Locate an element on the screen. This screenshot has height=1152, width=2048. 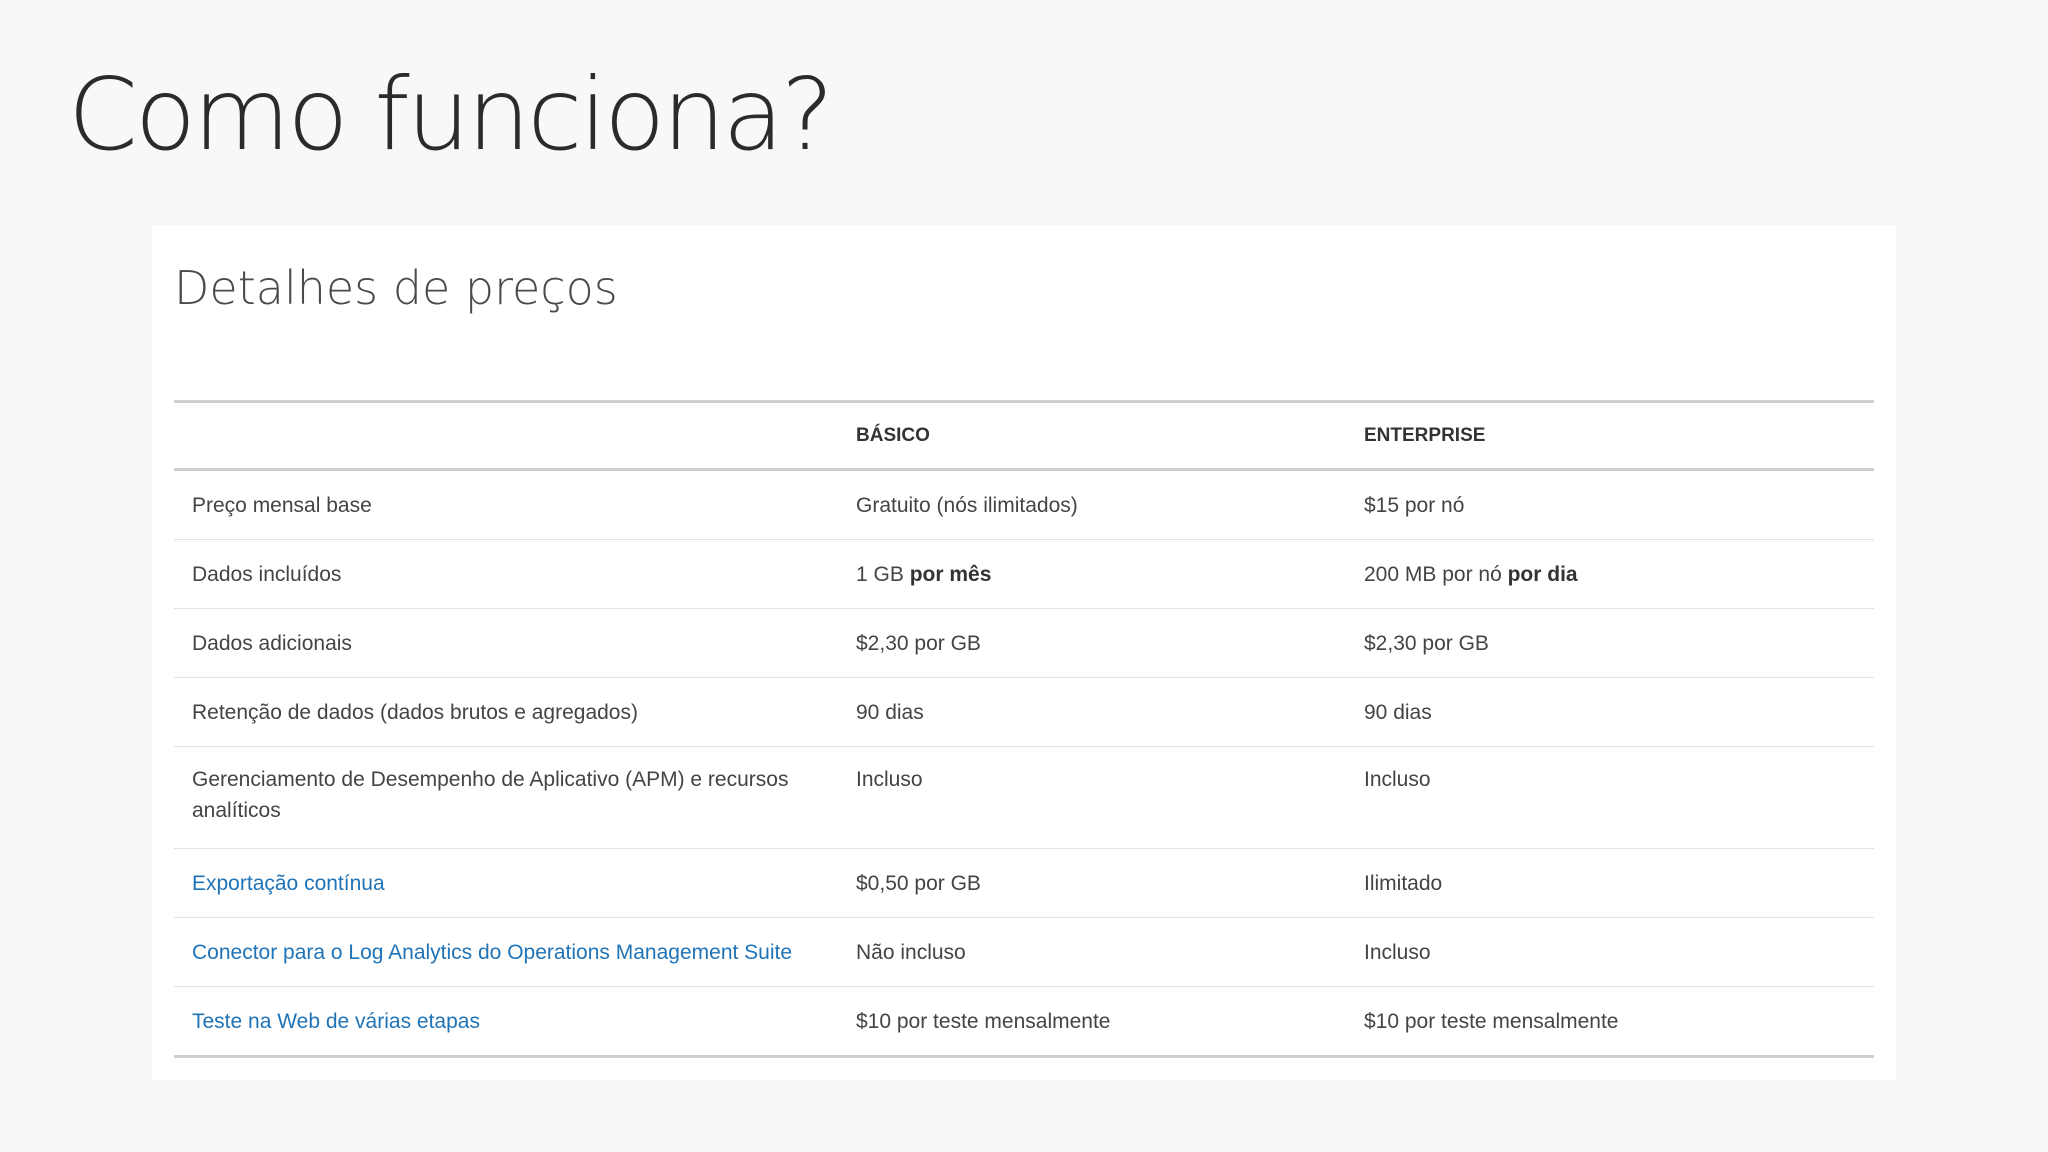
enterprise-value: $10 por teste mensalmente is located at coordinates (1491, 1021).